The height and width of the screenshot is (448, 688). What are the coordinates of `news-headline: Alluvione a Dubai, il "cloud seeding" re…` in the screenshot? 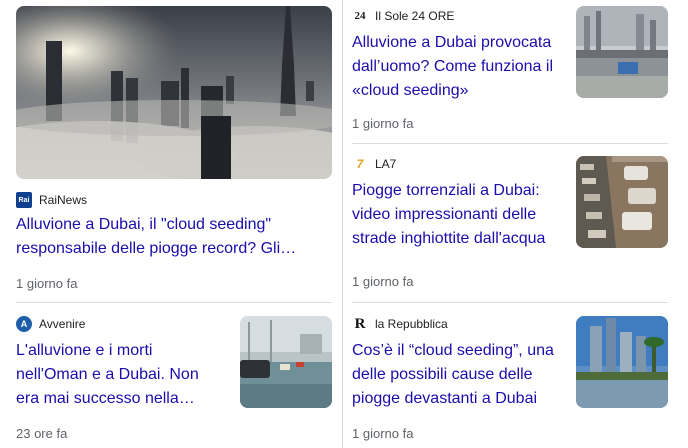 It's located at (174, 237).